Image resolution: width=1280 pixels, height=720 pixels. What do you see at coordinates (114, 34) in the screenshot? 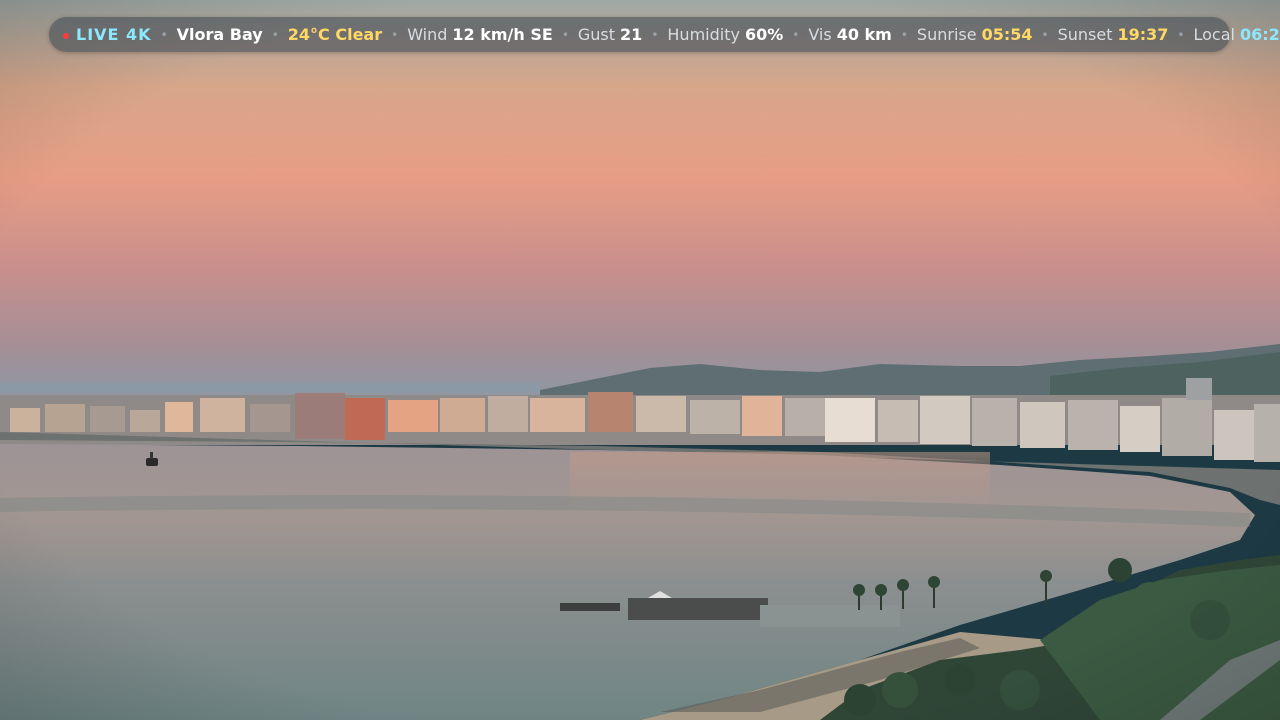
I see `live-badge: LIVE 4K` at bounding box center [114, 34].